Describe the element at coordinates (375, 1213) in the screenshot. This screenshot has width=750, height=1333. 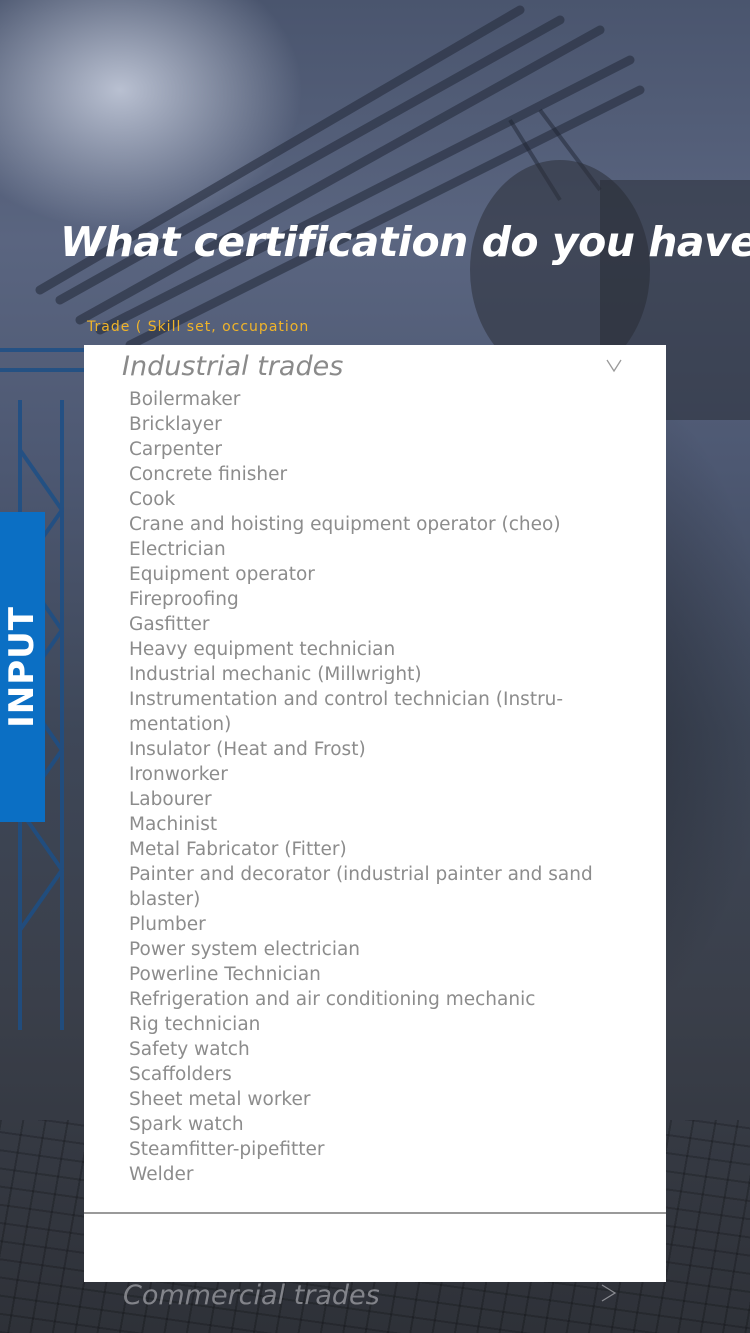
I see `panel-divider` at that location.